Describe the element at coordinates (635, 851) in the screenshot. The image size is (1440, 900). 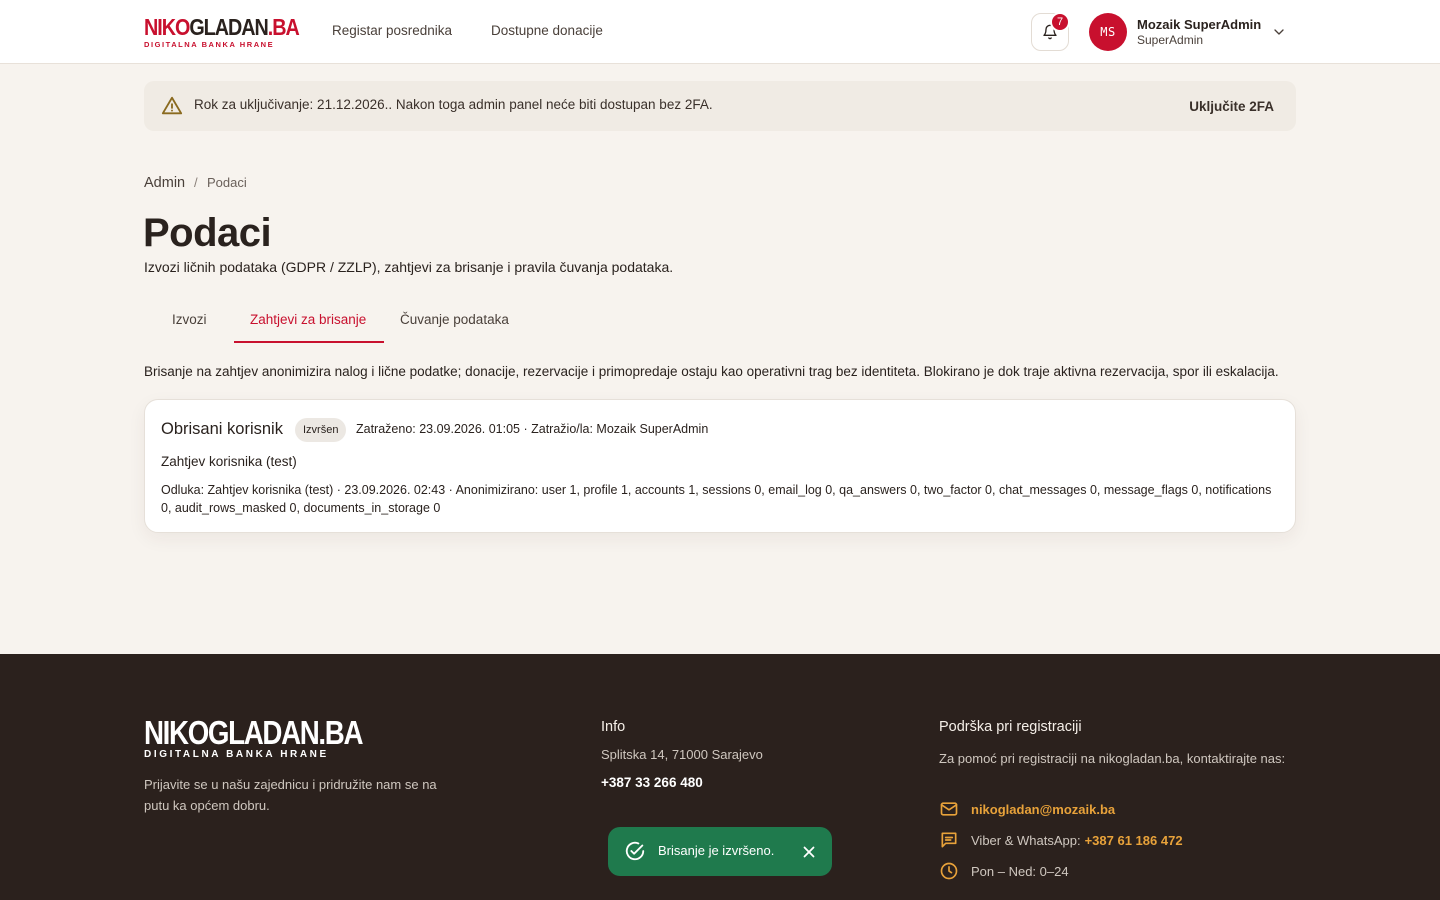
I see `check-circle-icon` at that location.